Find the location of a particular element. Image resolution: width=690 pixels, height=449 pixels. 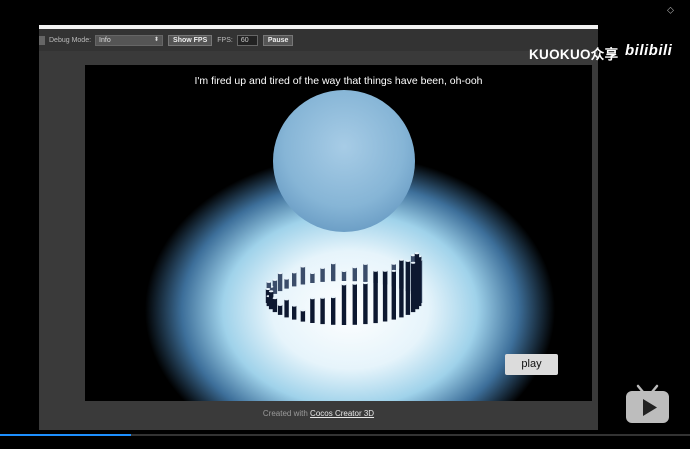

bilibili-logo: bilibili is located at coordinates (649, 50).